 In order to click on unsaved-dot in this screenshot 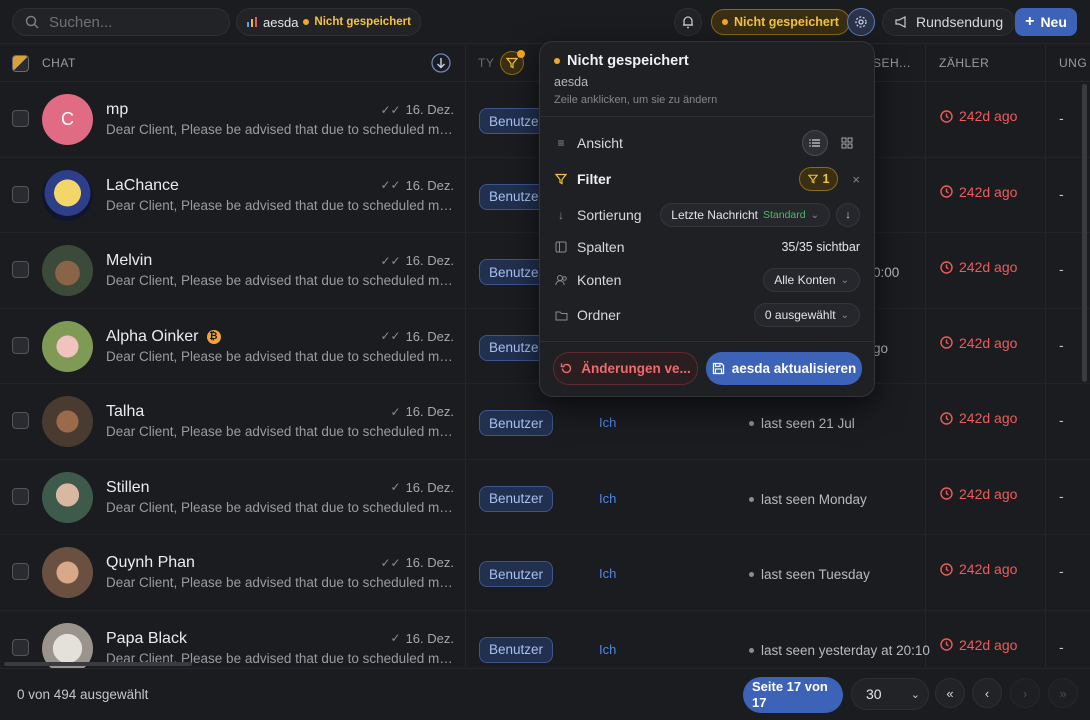, I will do `click(306, 22)`.